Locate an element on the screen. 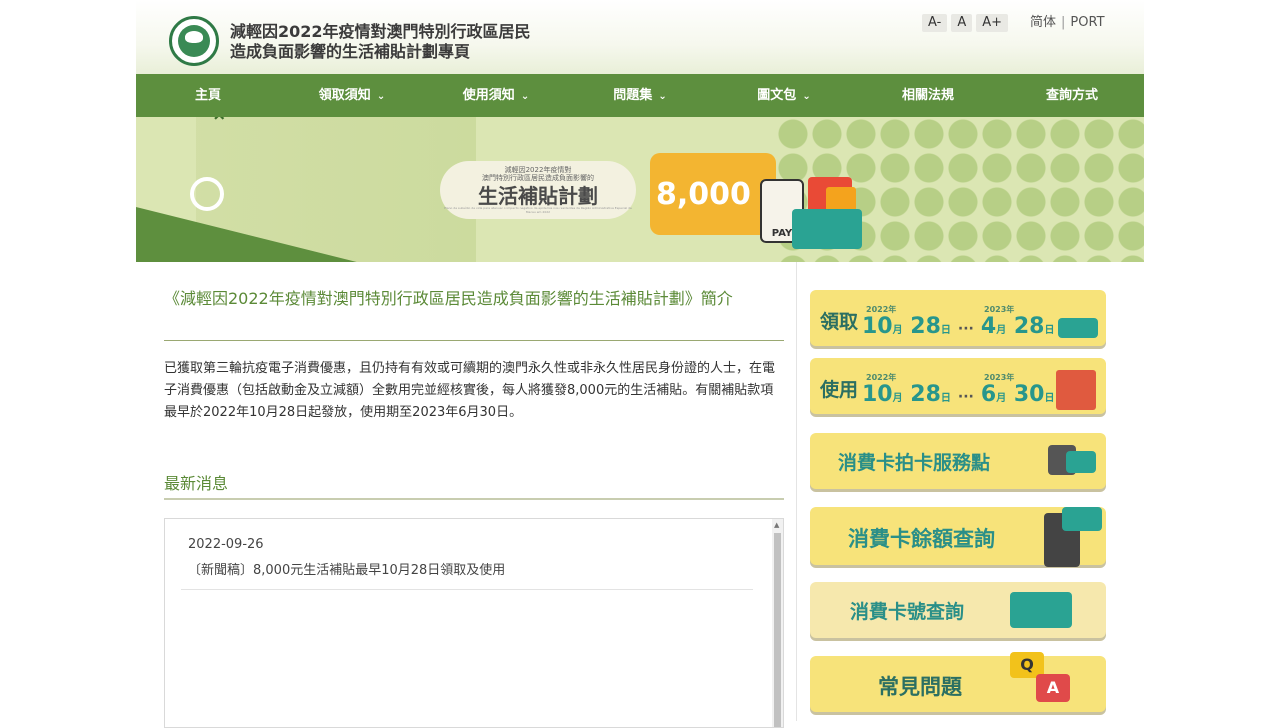  nav-infographics: 圖文包 ⌄ is located at coordinates (784, 95).